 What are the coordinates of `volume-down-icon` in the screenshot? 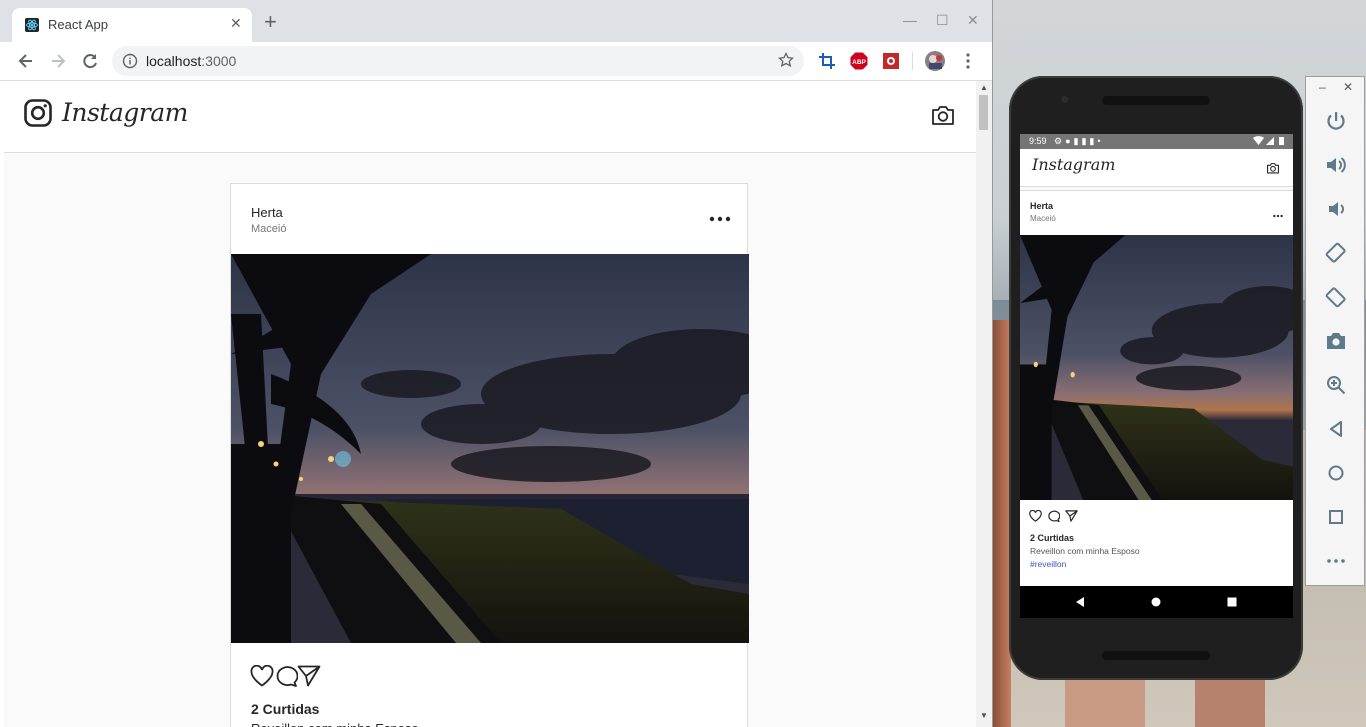 It's located at (1336, 209).